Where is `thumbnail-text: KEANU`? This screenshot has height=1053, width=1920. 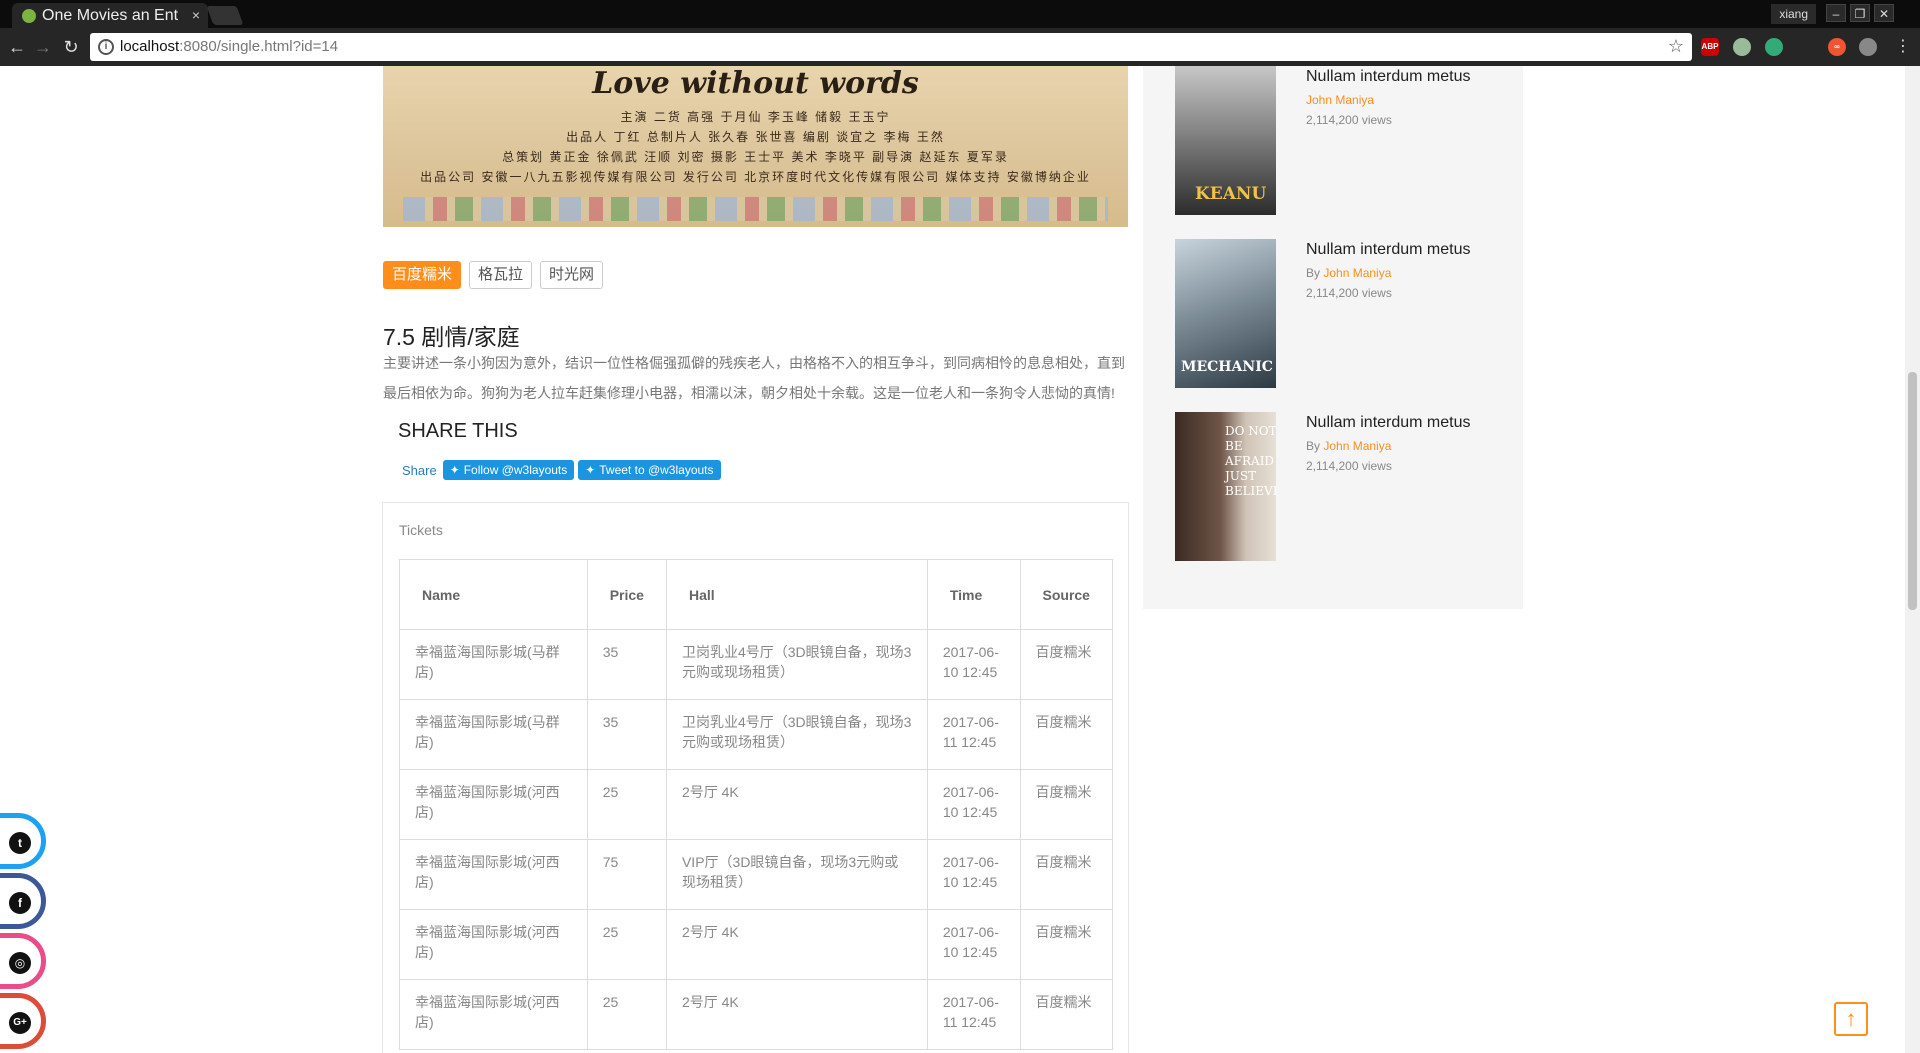 thumbnail-text: KEANU is located at coordinates (1231, 194).